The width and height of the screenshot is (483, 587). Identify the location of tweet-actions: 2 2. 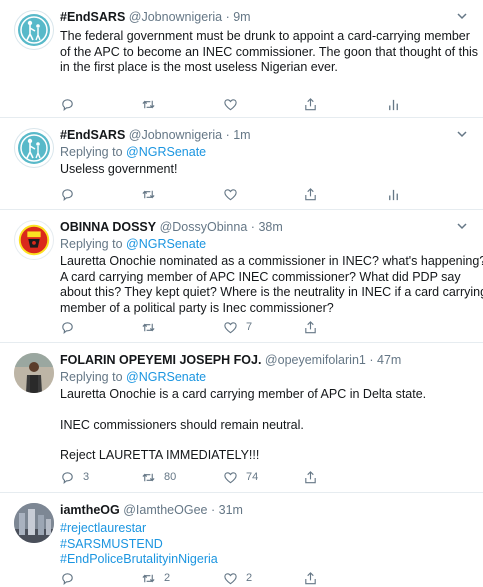
(240, 578).